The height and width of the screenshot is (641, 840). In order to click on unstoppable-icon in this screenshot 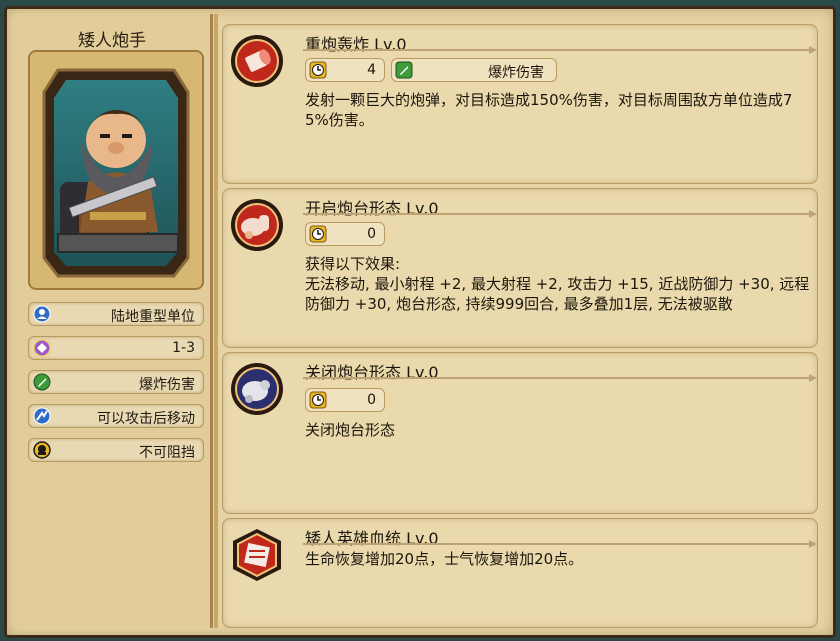, I will do `click(42, 450)`.